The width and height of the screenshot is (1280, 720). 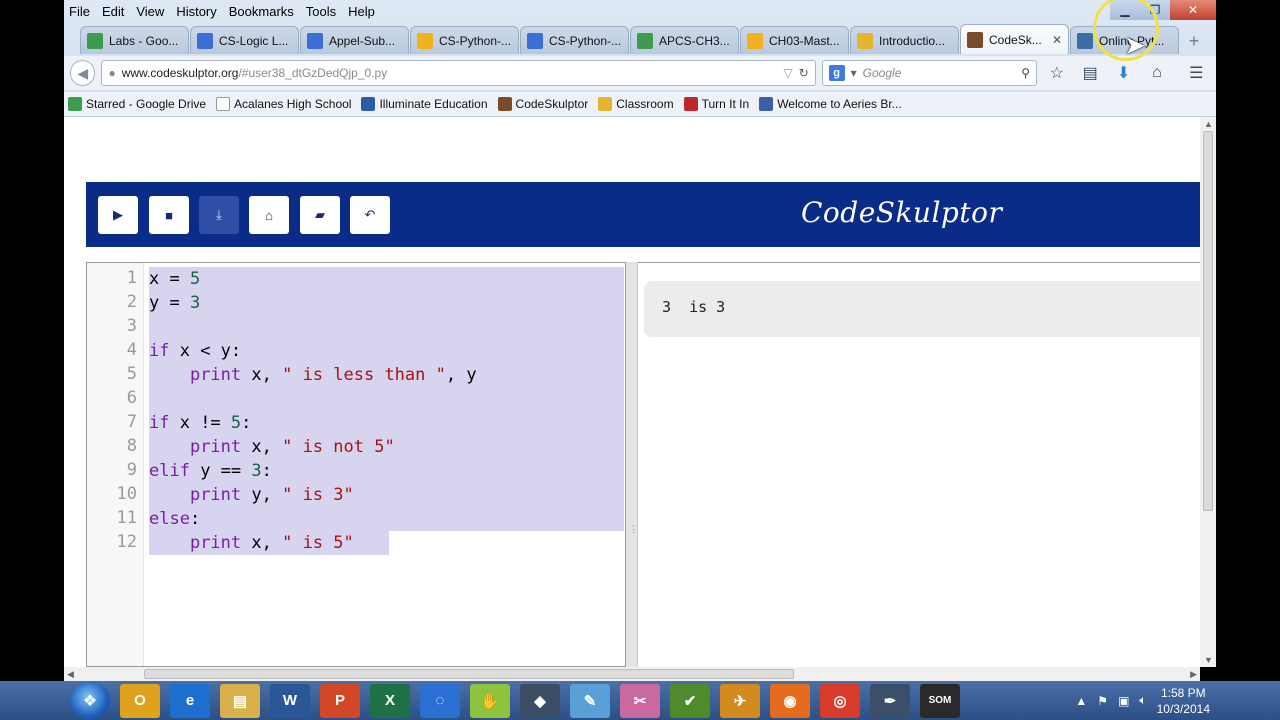 What do you see at coordinates (631, 464) in the screenshot?
I see `pane-splitter: ⋮` at bounding box center [631, 464].